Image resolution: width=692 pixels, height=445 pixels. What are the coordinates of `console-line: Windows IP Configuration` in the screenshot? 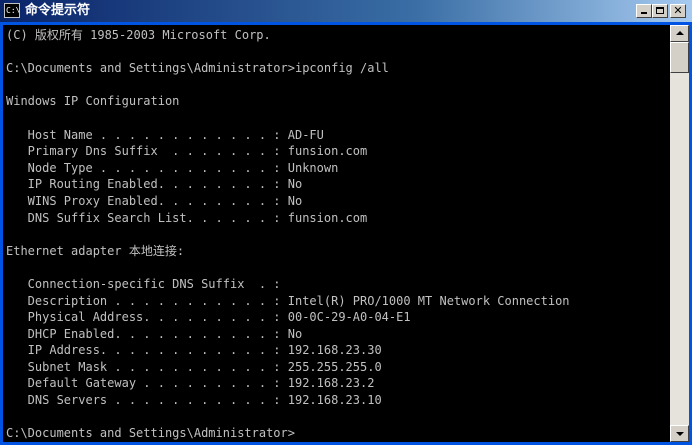 It's located at (93, 101).